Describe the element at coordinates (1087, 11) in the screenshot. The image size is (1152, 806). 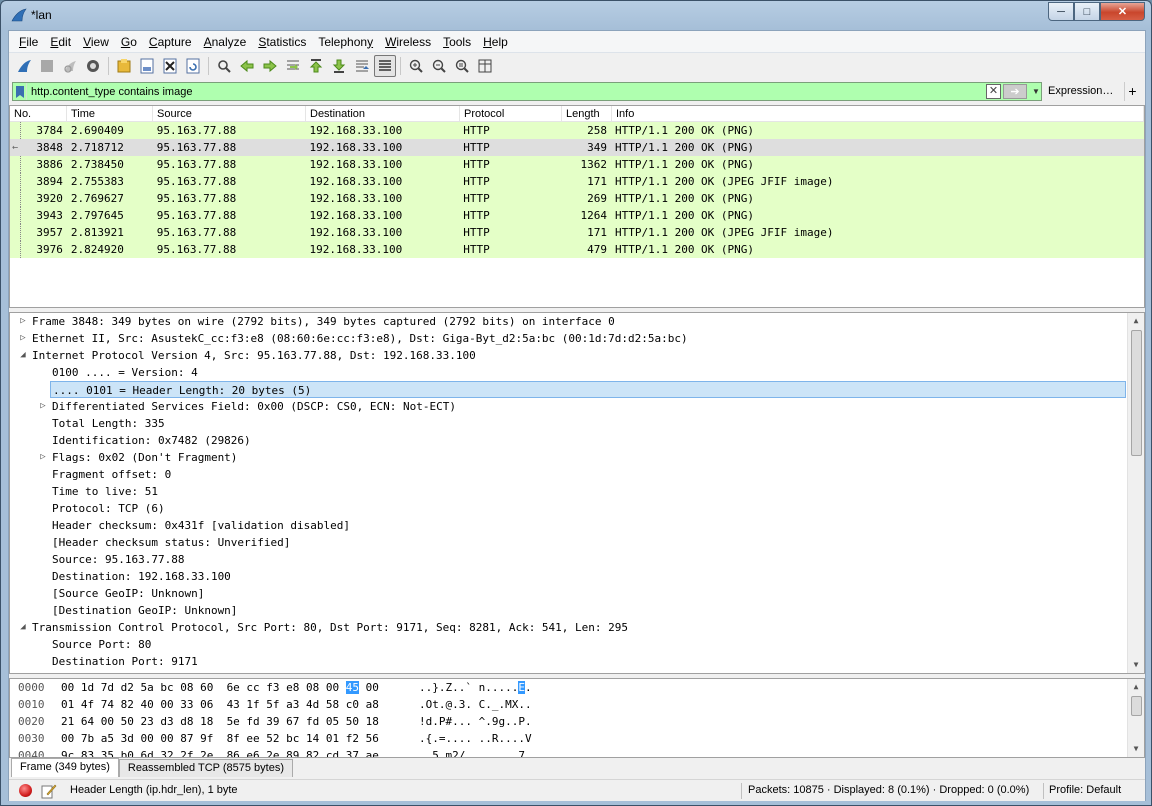
I see `maximize-button: □` at that location.